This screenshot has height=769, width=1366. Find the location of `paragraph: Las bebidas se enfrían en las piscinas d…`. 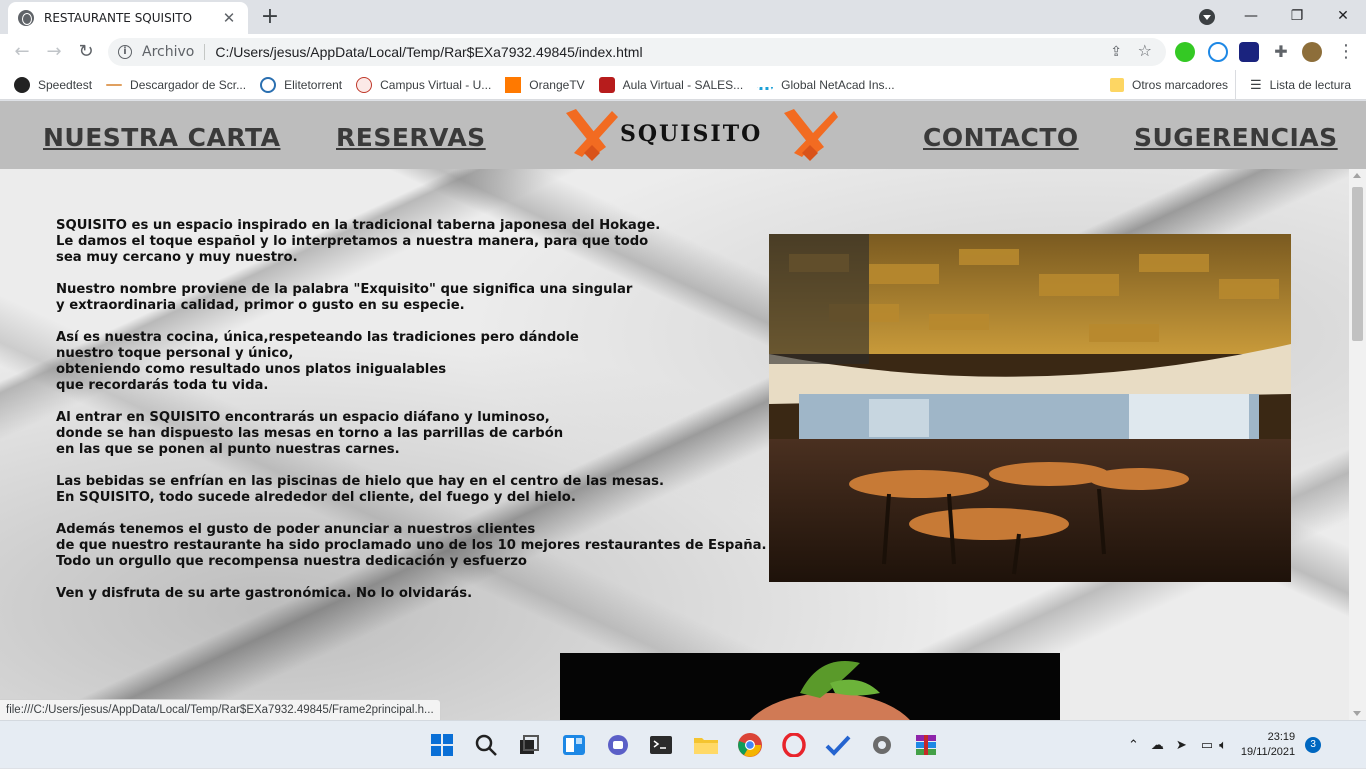

paragraph: Las bebidas se enfrían en las piscinas d… is located at coordinates (360, 489).